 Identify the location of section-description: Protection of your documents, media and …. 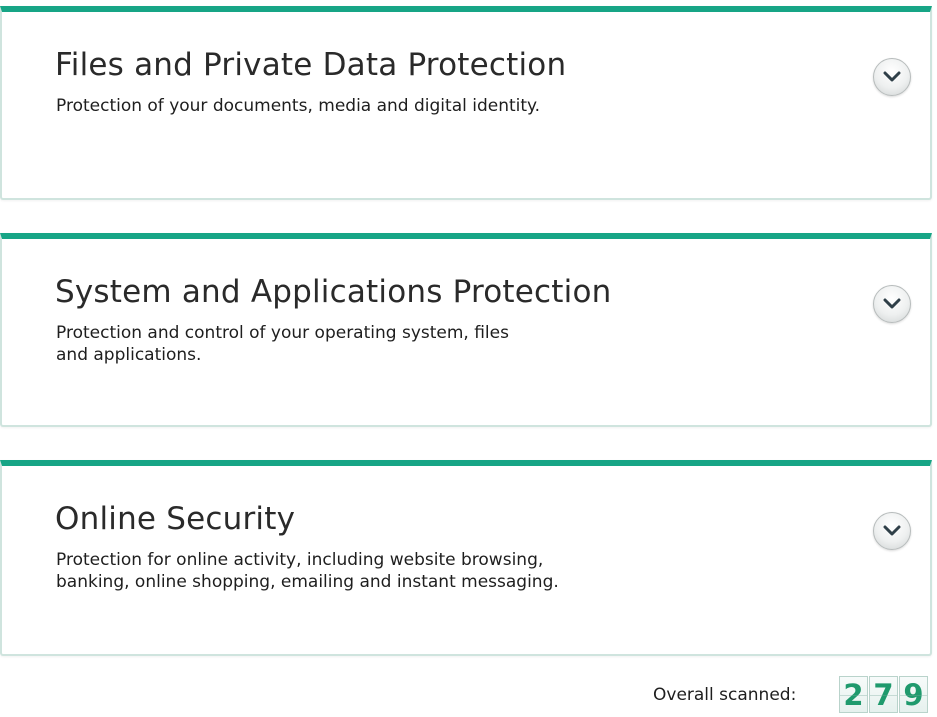
(298, 106).